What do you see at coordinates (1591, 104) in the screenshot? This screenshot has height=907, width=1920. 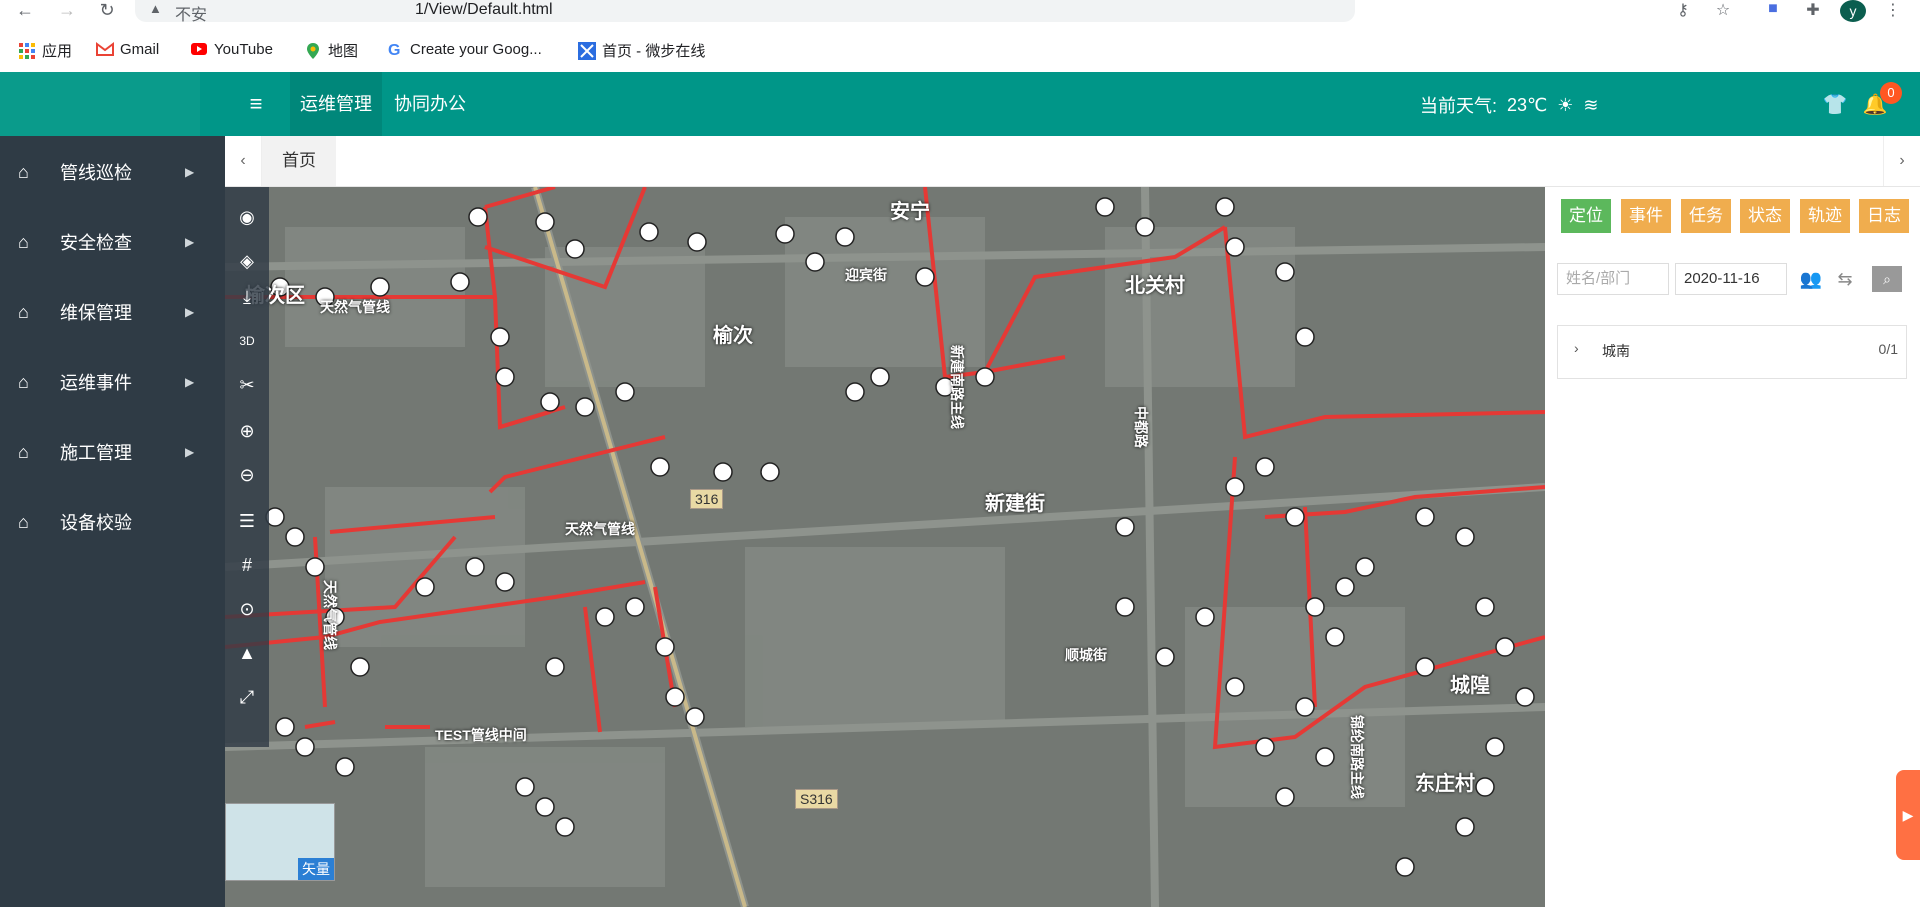 I see `wind-icon: ≋` at bounding box center [1591, 104].